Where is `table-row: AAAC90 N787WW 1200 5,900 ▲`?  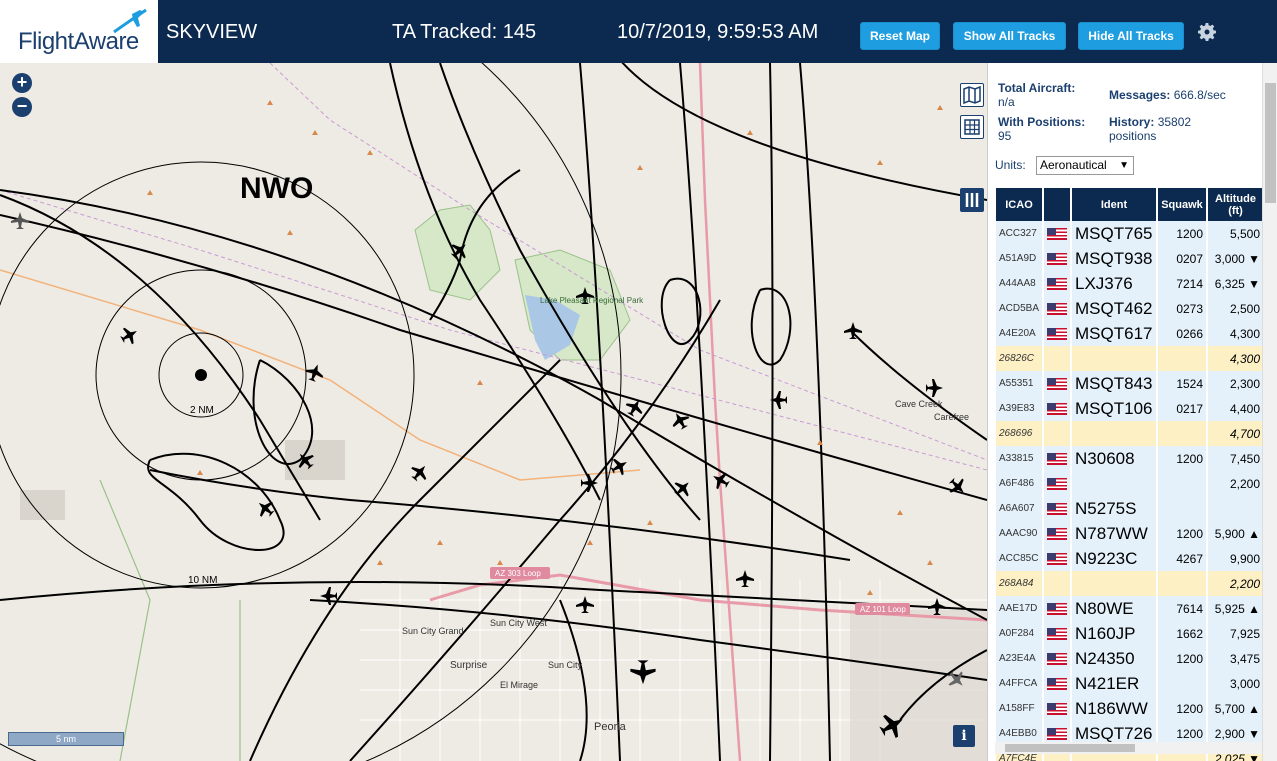
table-row: AAAC90 N787WW 1200 5,900 ▲ is located at coordinates (1131, 533).